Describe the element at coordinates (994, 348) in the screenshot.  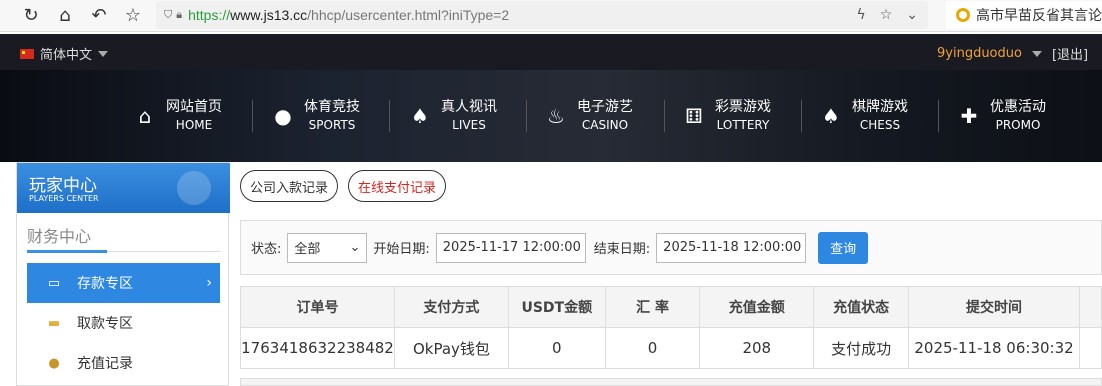
I see `submit-time-cell: 2025-11-18 06:30:32` at that location.